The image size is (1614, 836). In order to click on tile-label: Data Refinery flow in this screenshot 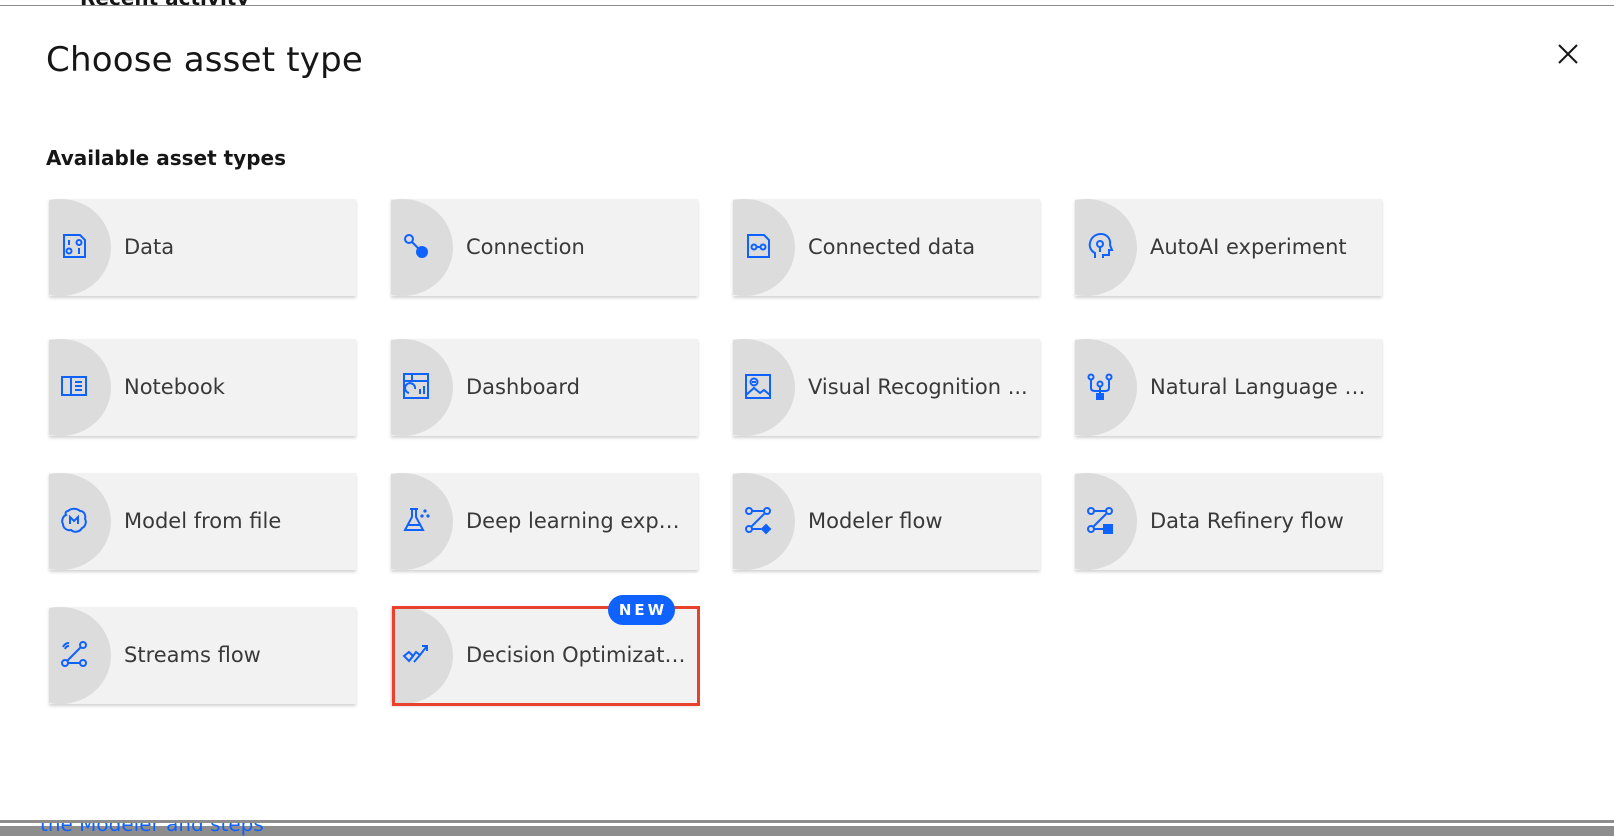, I will do `click(1247, 521)`.